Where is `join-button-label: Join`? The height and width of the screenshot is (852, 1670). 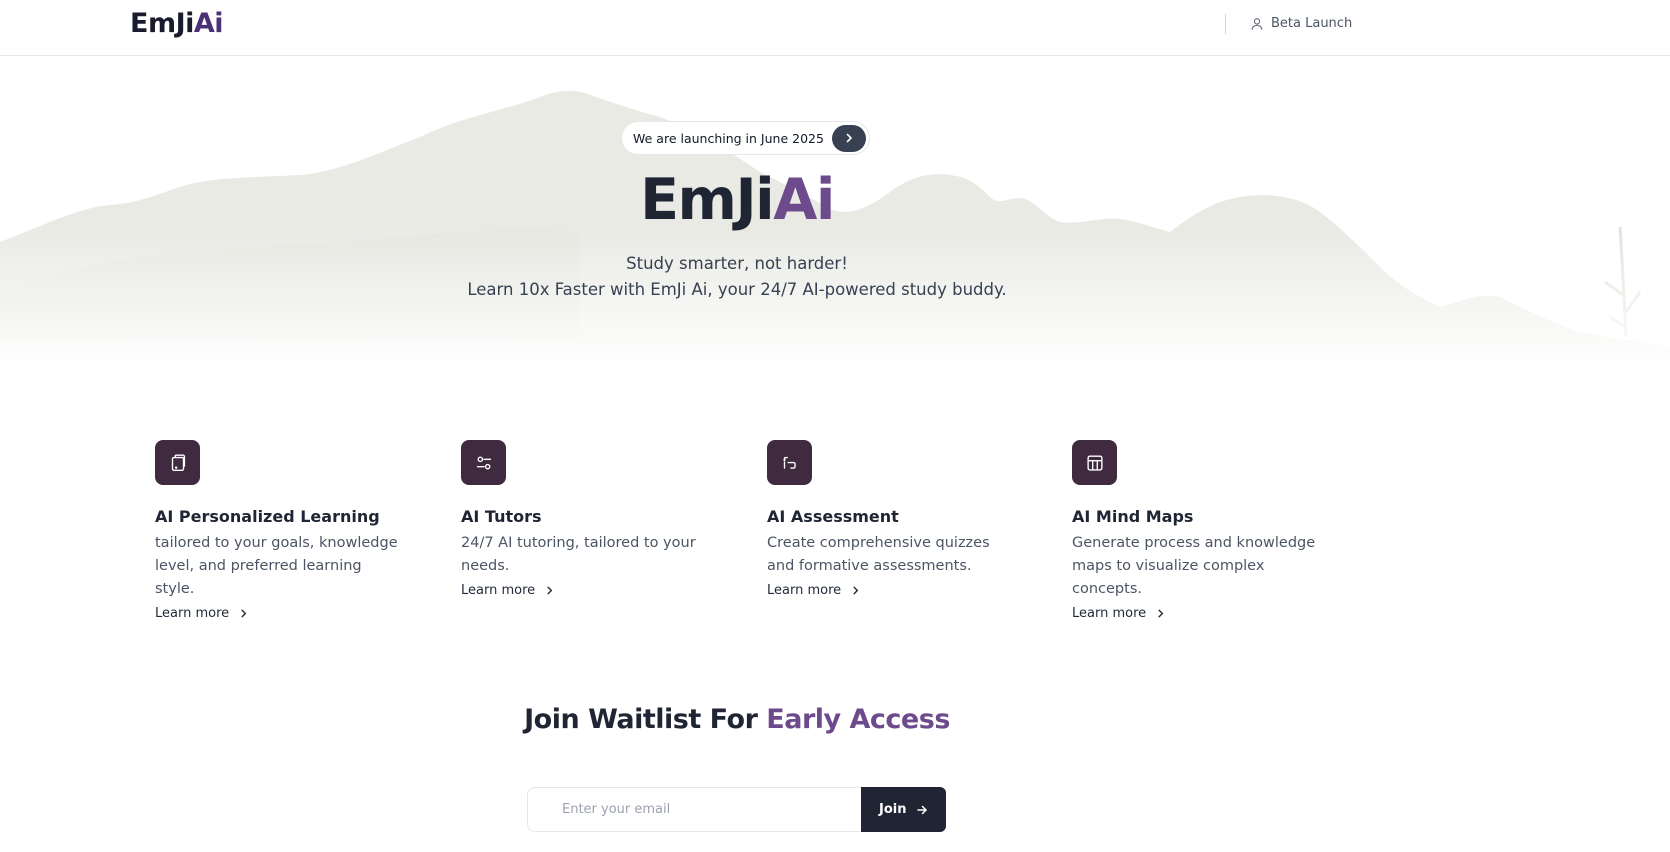 join-button-label: Join is located at coordinates (893, 809).